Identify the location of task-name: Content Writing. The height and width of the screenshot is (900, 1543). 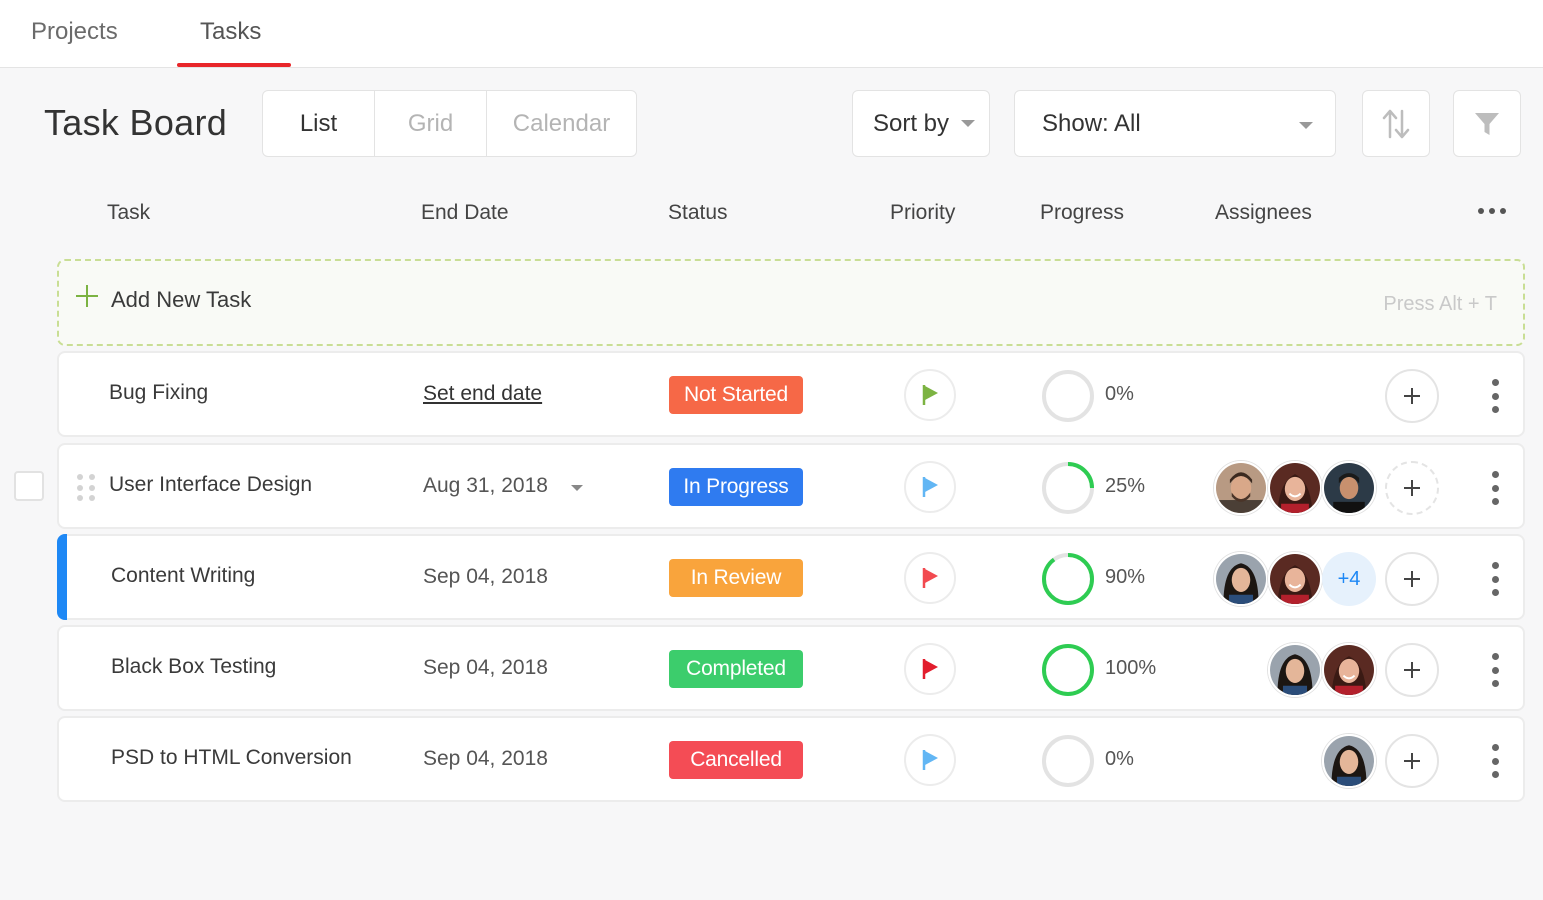
(183, 576).